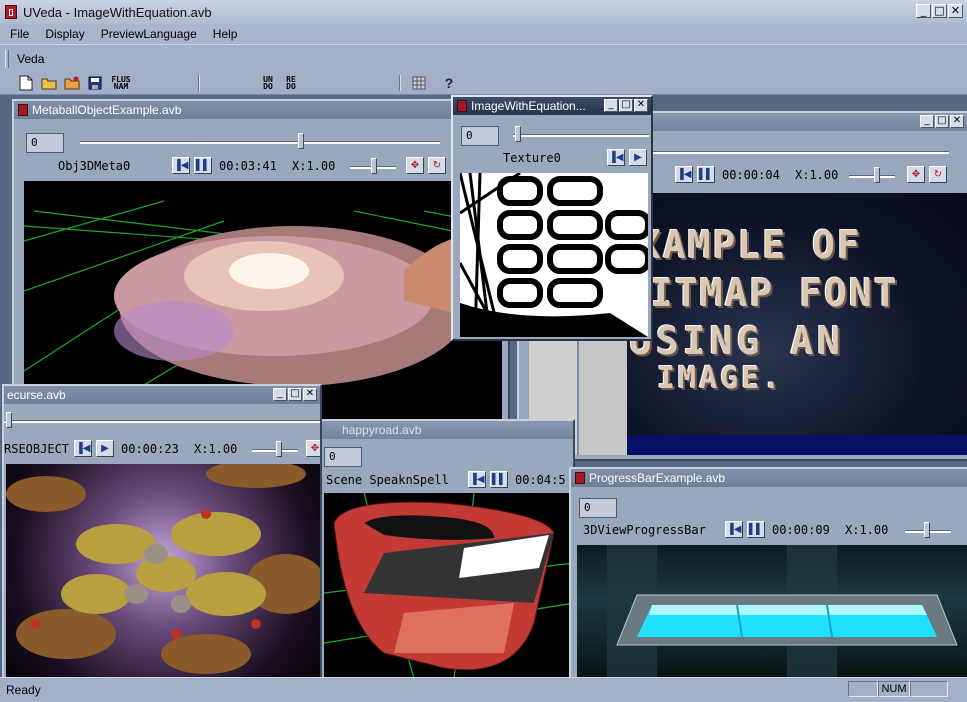 The width and height of the screenshot is (967, 702). I want to click on window-title-bar: ImageWithEquation... _ □ ✕, so click(552, 106).